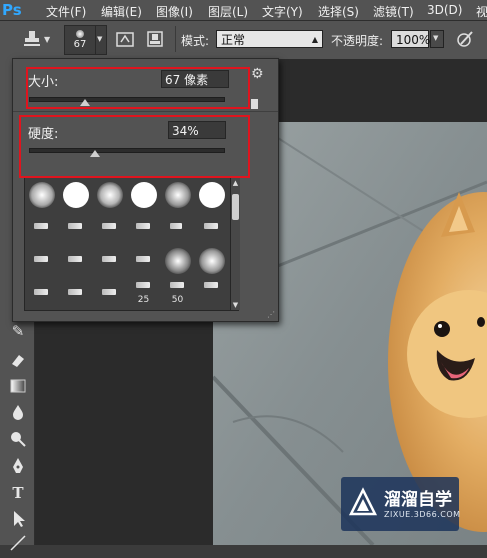 Image resolution: width=487 pixels, height=558 pixels. I want to click on pressure-opacity-icon, so click(465, 39).